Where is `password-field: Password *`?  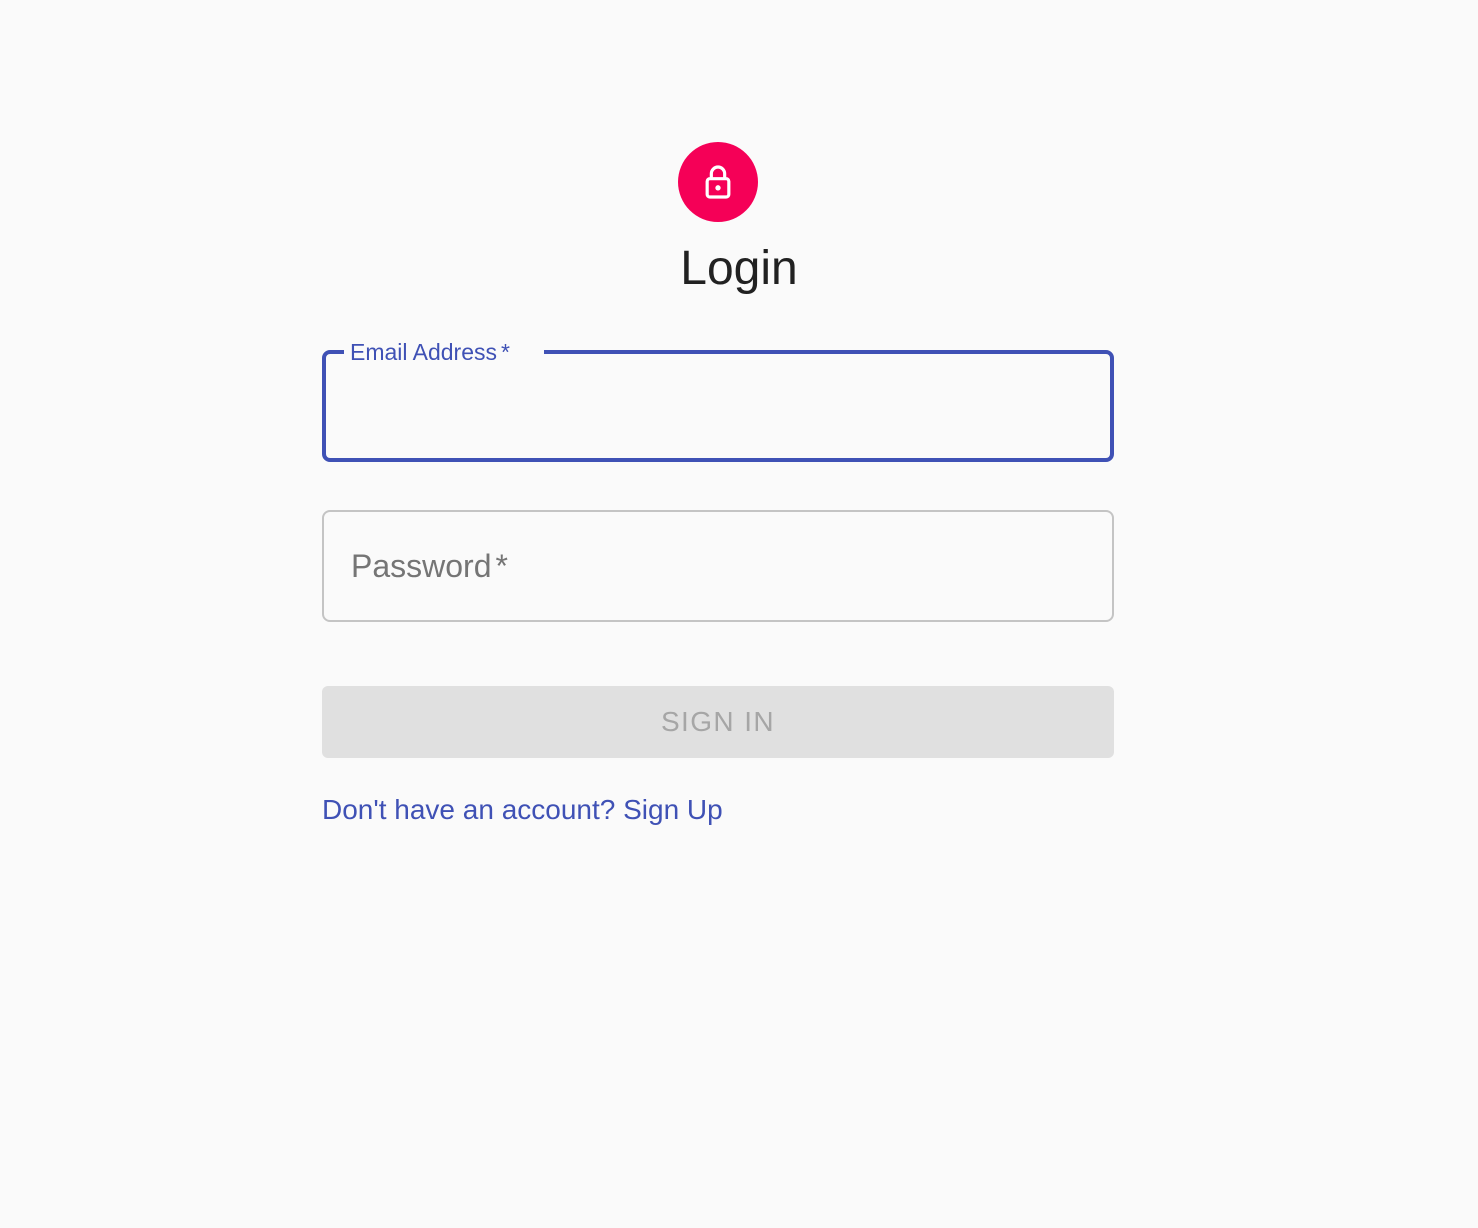 password-field: Password * is located at coordinates (718, 566).